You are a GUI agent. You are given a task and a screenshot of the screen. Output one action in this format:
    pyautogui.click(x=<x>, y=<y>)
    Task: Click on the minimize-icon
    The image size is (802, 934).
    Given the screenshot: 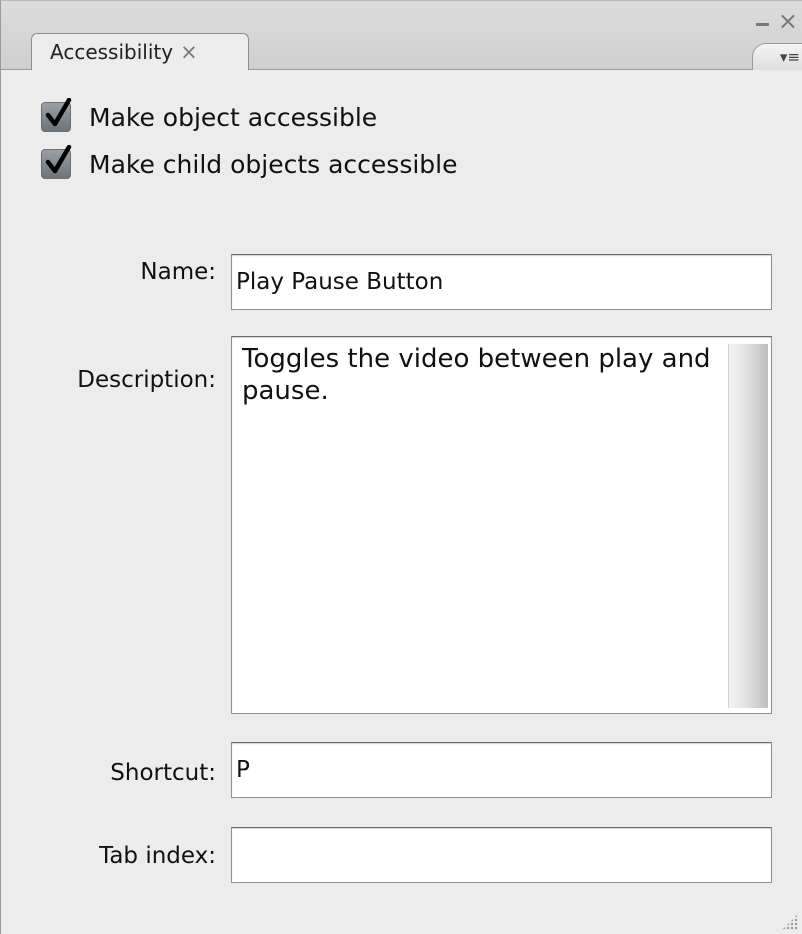 What is the action you would take?
    pyautogui.click(x=762, y=24)
    